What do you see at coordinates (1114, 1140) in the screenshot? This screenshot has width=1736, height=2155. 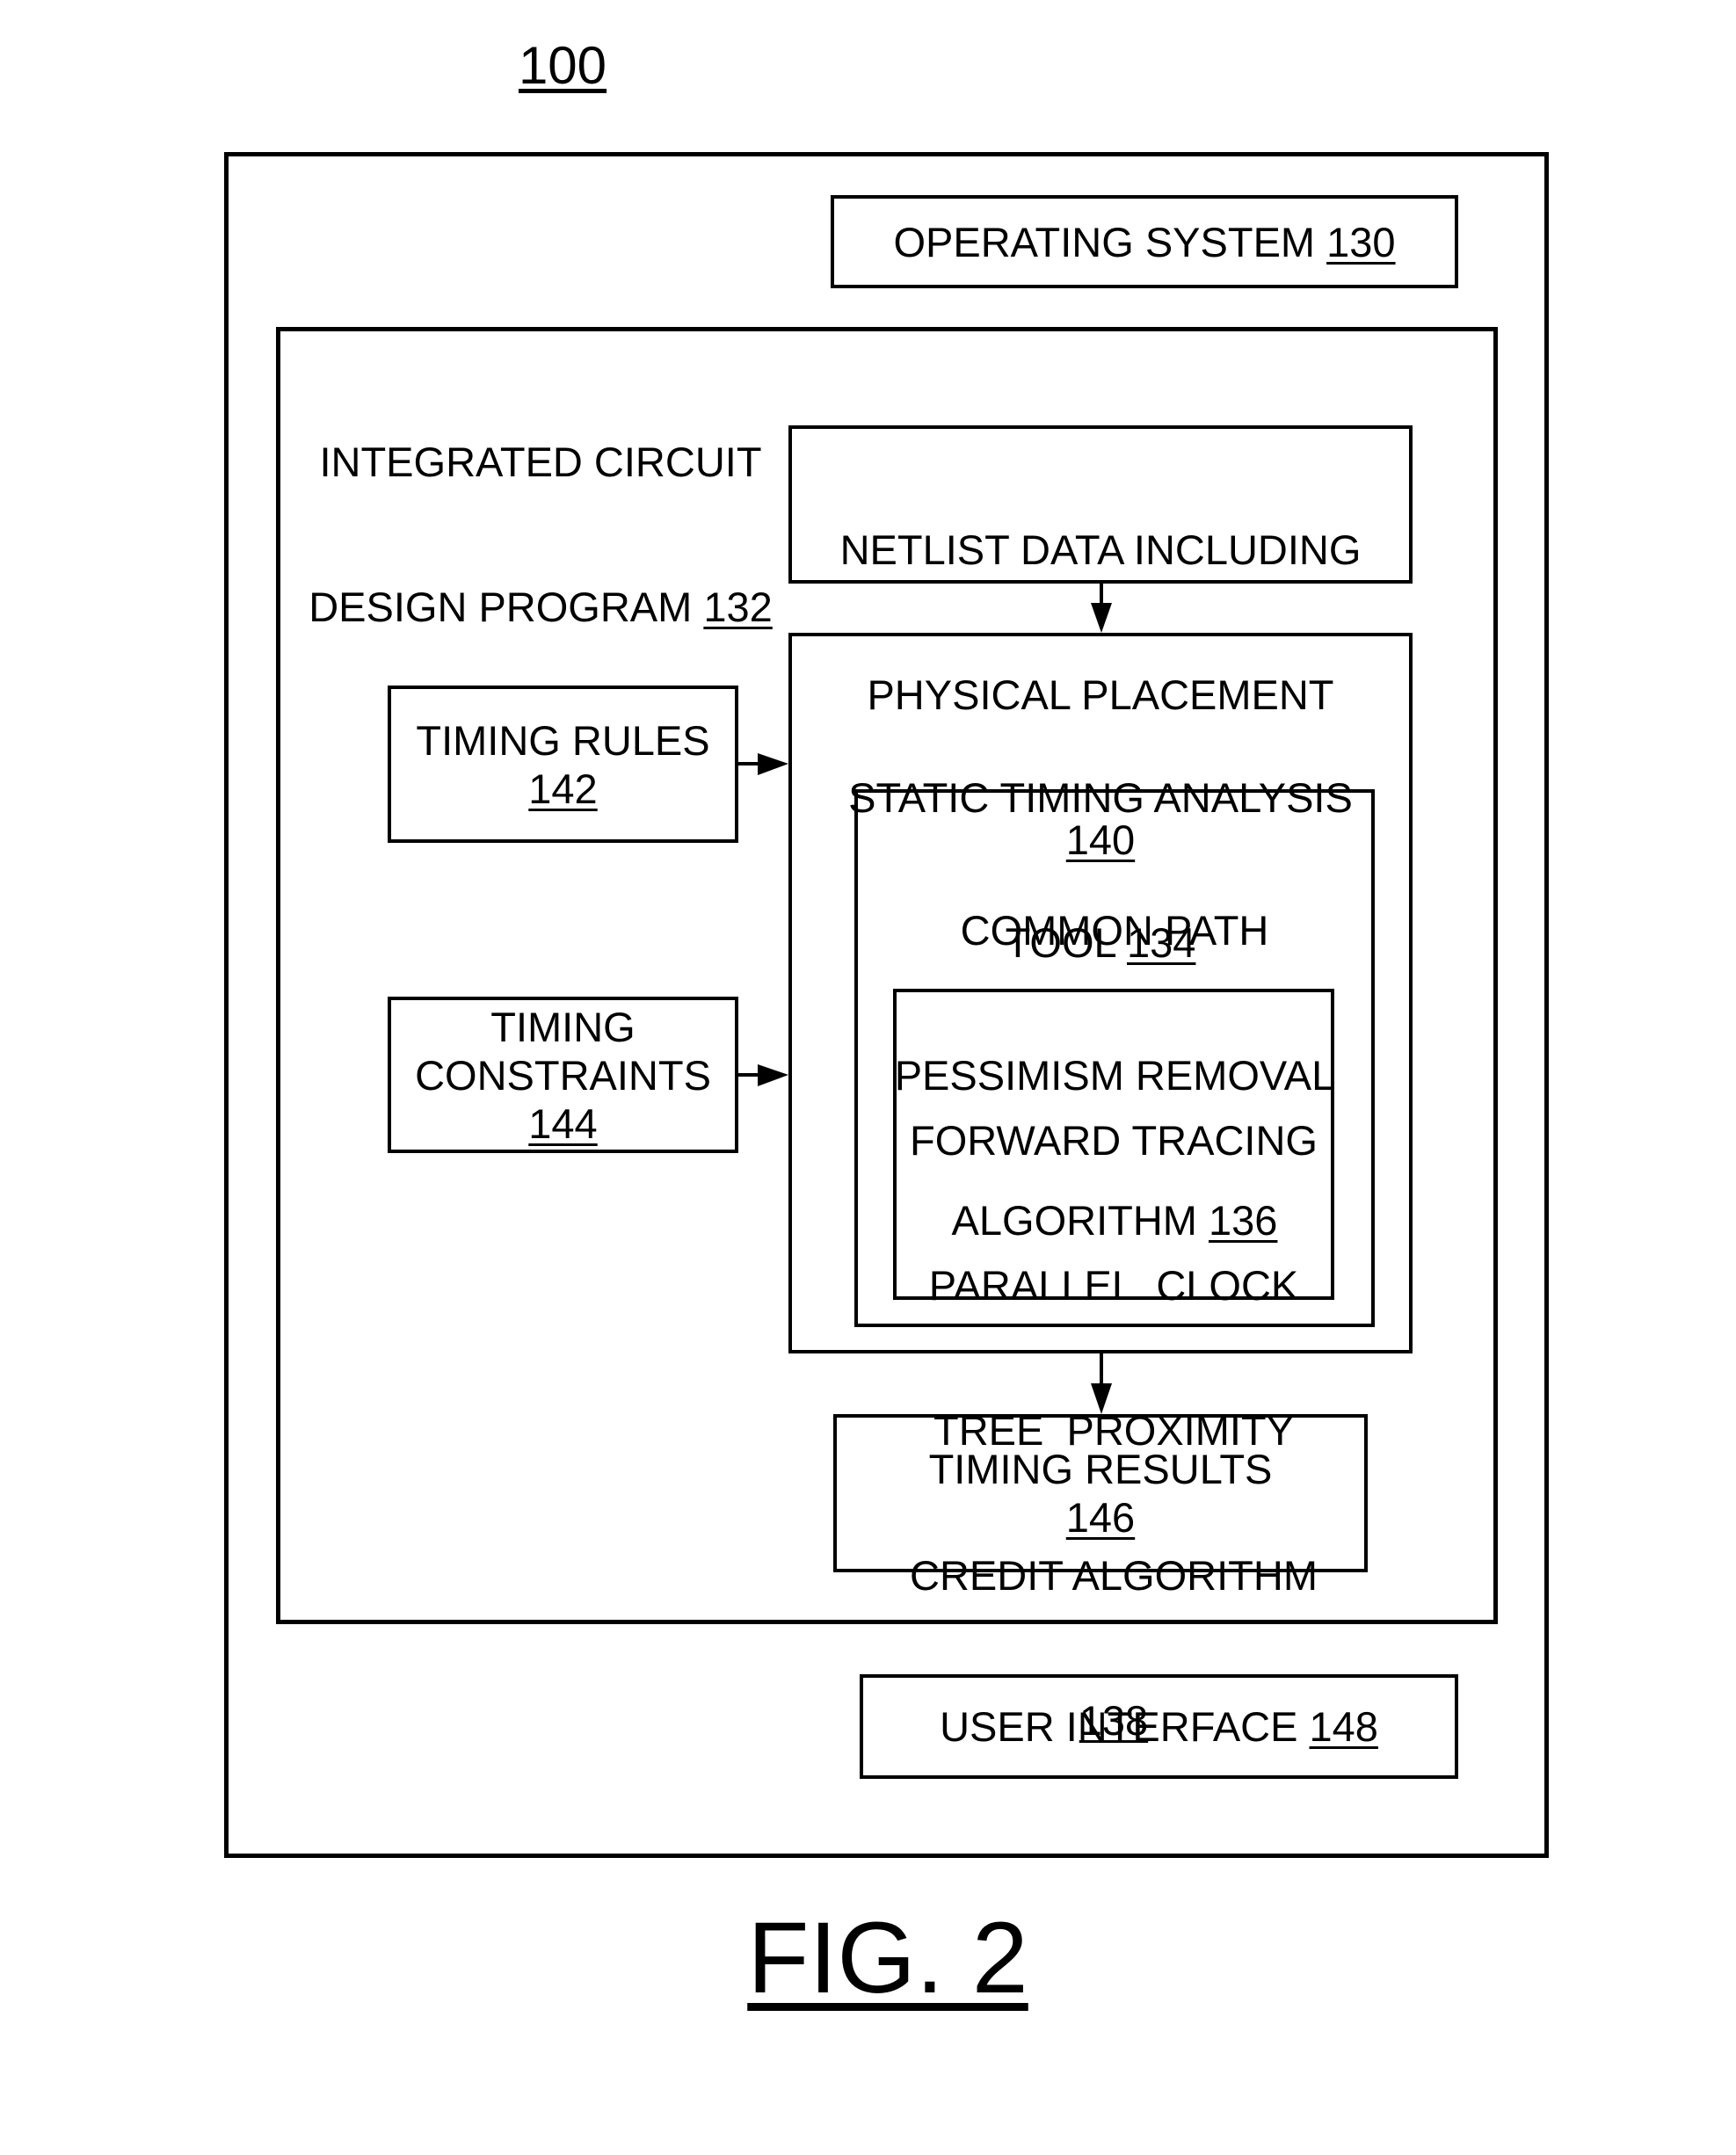 I see `forward-tracing-line-1: FORWARD TRACING` at bounding box center [1114, 1140].